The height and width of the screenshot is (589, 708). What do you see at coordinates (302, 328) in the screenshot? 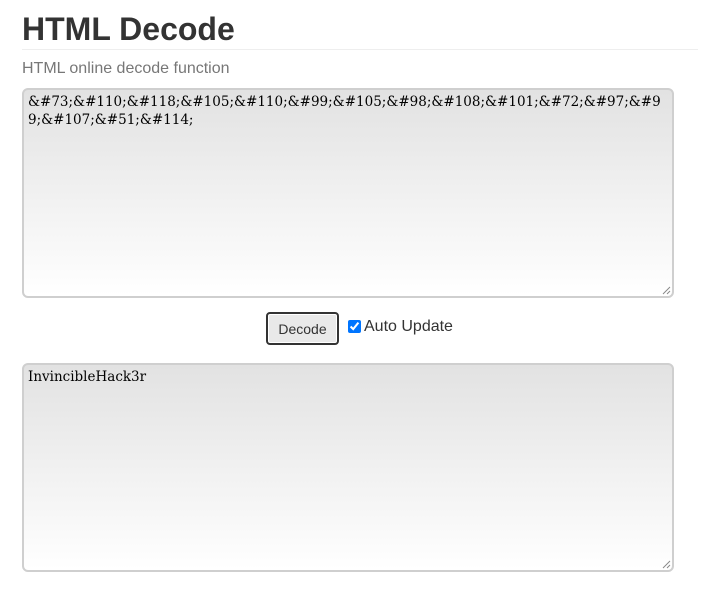
I see `decode-button: Decode` at bounding box center [302, 328].